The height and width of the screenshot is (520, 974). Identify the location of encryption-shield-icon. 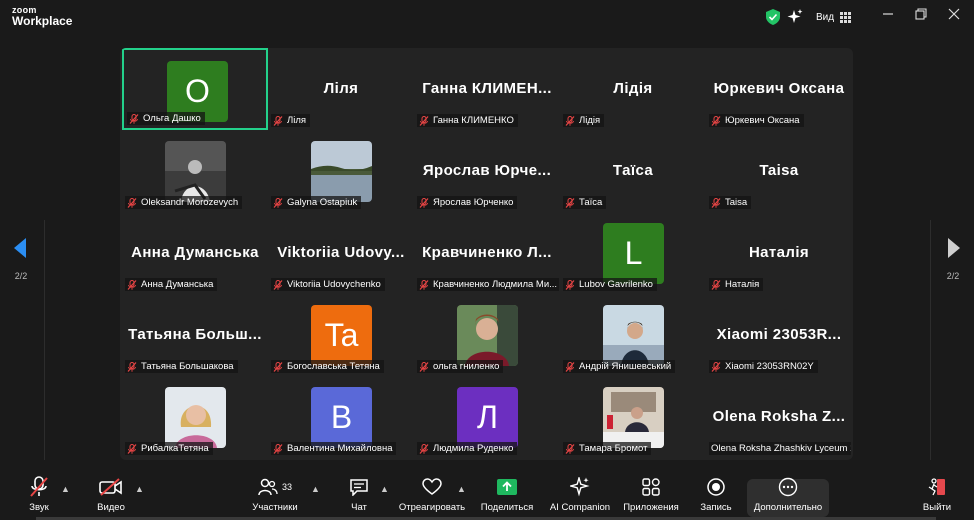
(773, 17).